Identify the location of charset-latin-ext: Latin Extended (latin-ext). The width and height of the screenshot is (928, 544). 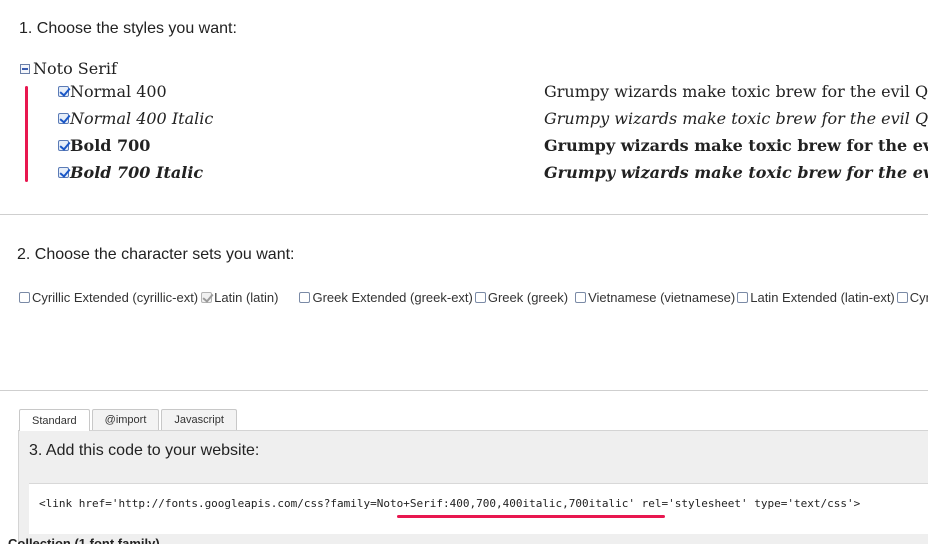
(816, 297).